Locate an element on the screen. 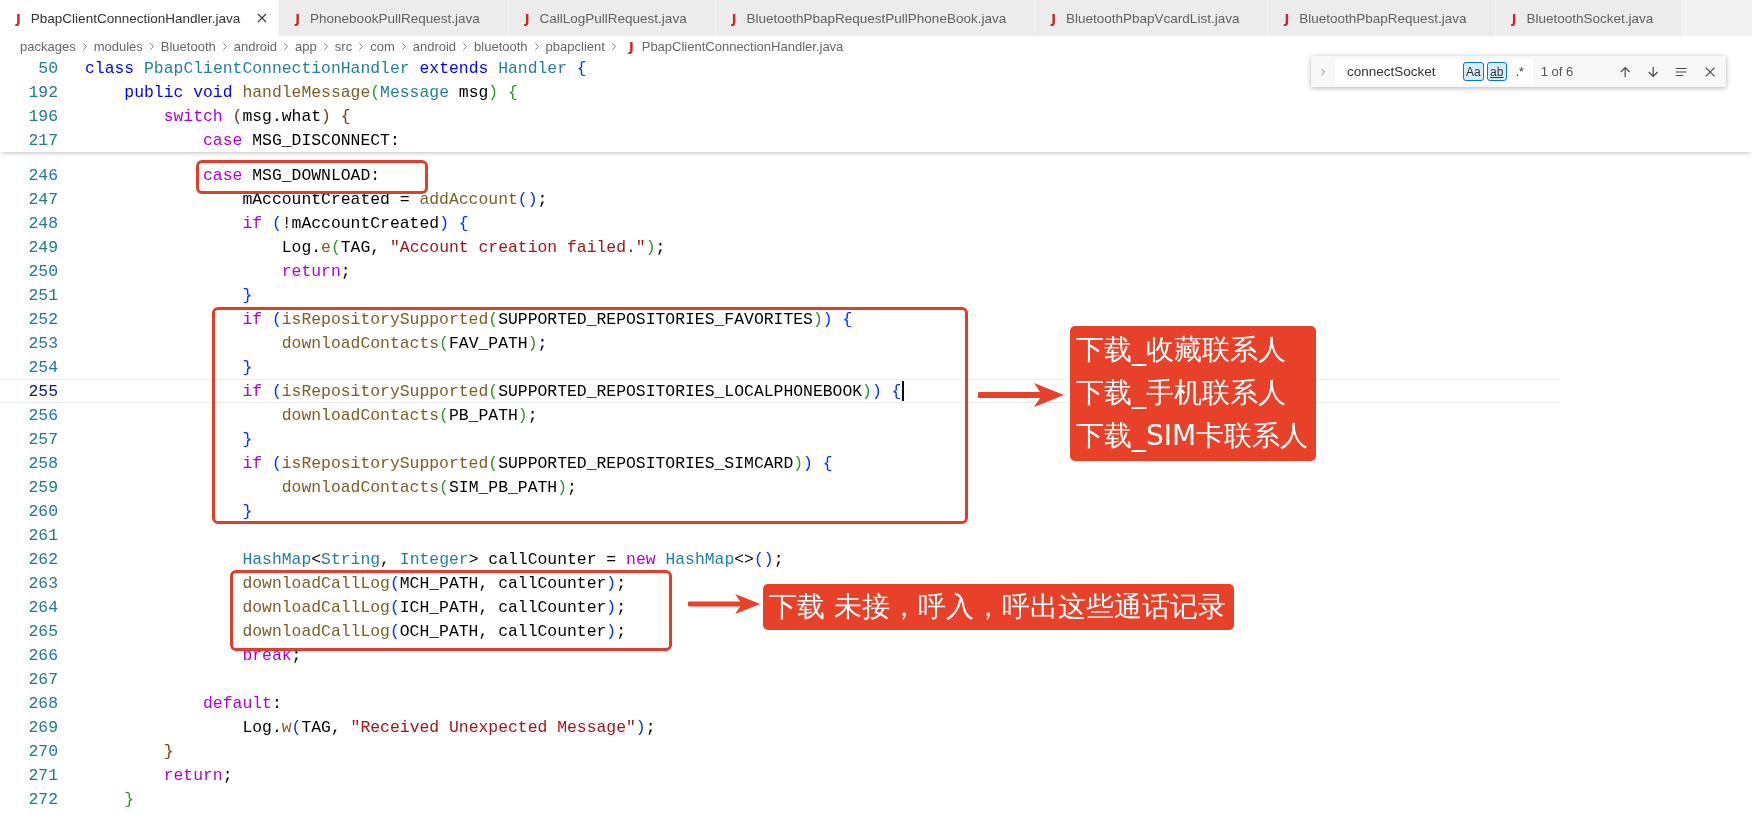  editor-tab: J PbapClientConnectionHandler.java is located at coordinates (140, 18).